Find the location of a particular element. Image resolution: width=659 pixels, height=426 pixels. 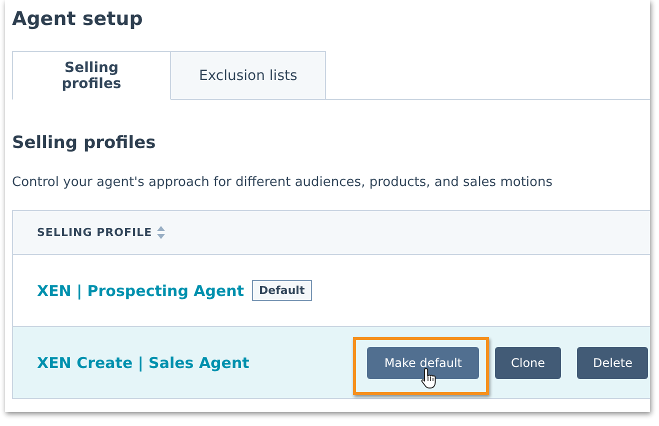

action-button: Make default is located at coordinates (423, 362).